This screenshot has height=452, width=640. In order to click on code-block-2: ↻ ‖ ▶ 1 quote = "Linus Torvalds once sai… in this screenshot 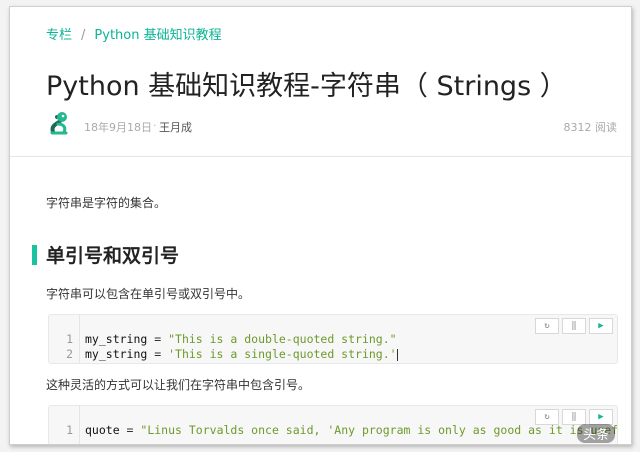, I will do `click(333, 424)`.